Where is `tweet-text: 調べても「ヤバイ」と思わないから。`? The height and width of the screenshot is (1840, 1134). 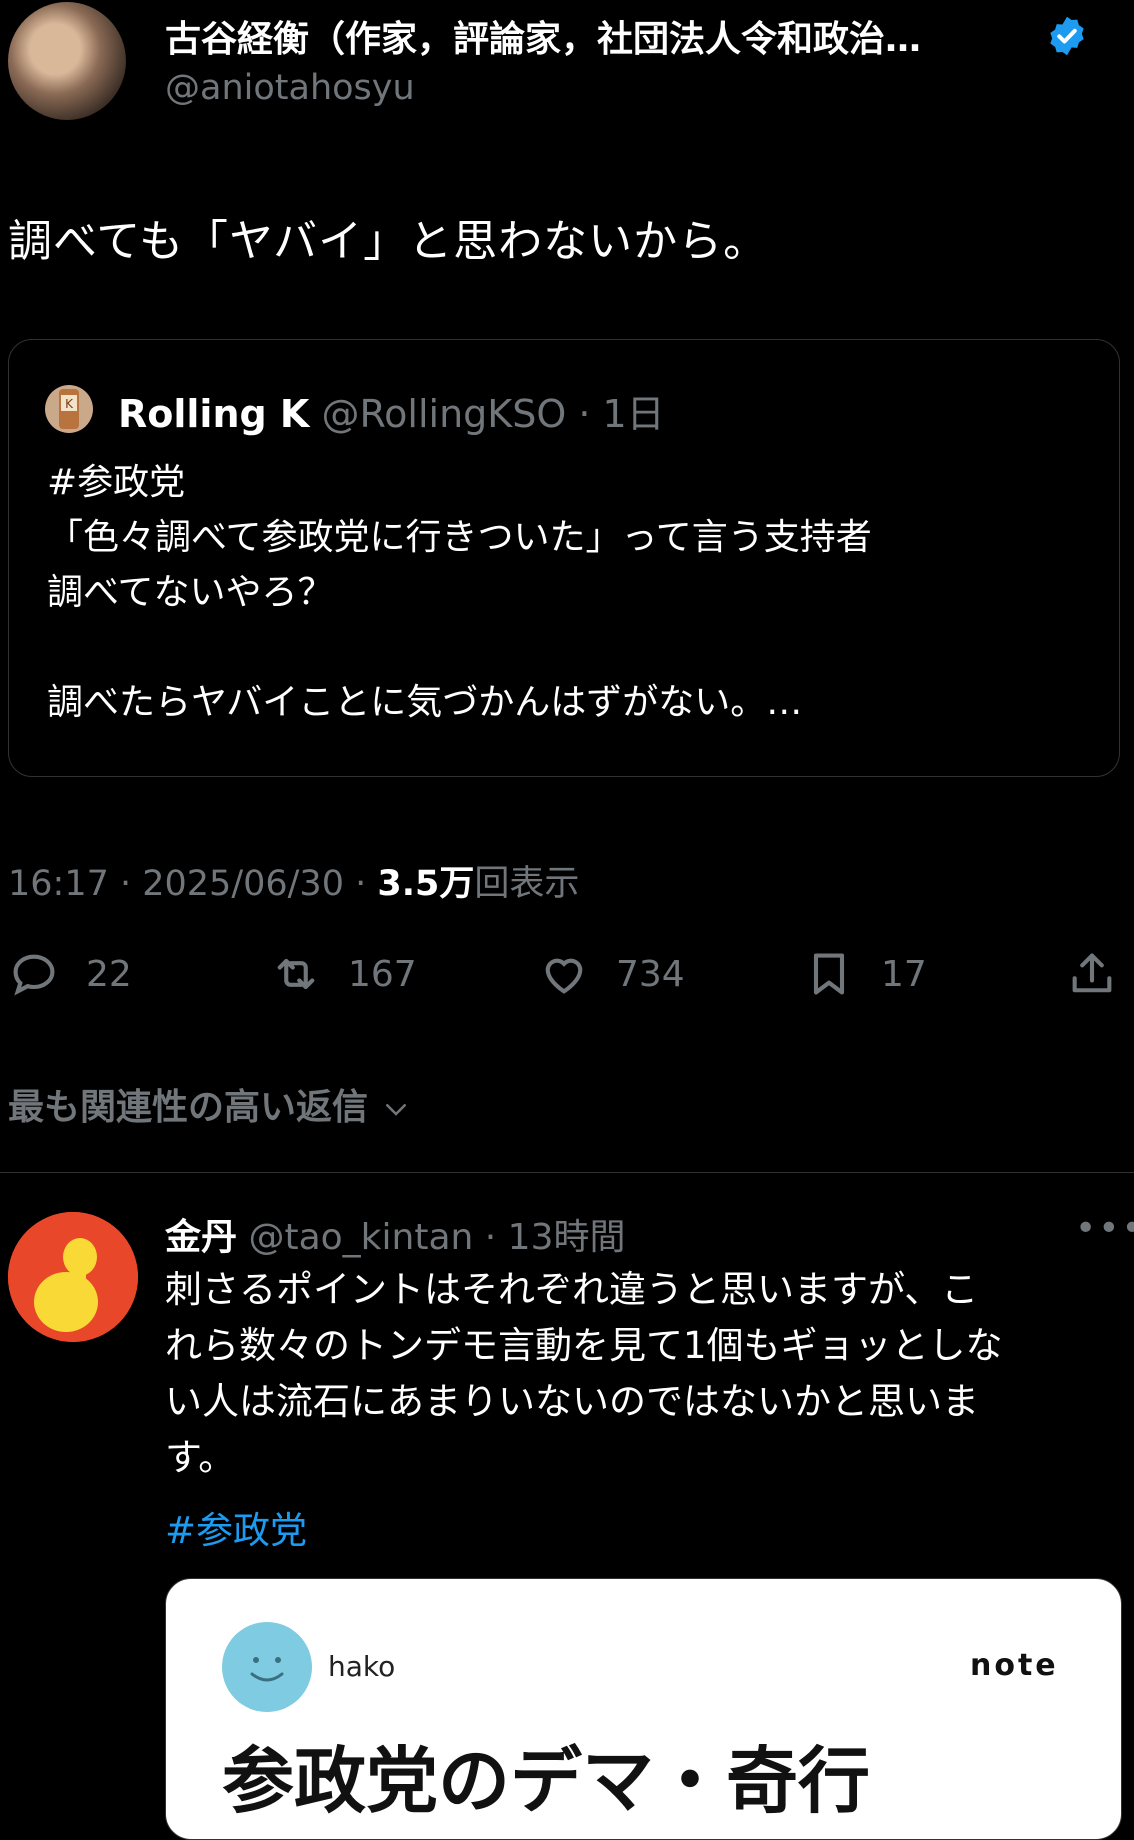
tweet-text: 調べても「ヤバイ」と思わないから。 is located at coordinates (388, 241).